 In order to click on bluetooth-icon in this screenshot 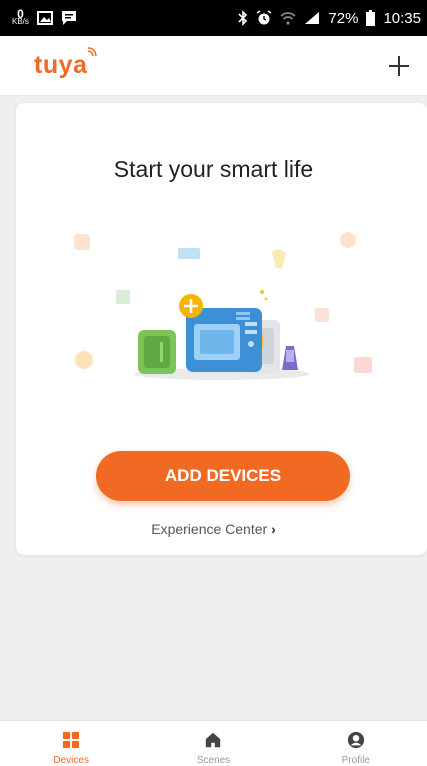, I will do `click(243, 18)`.